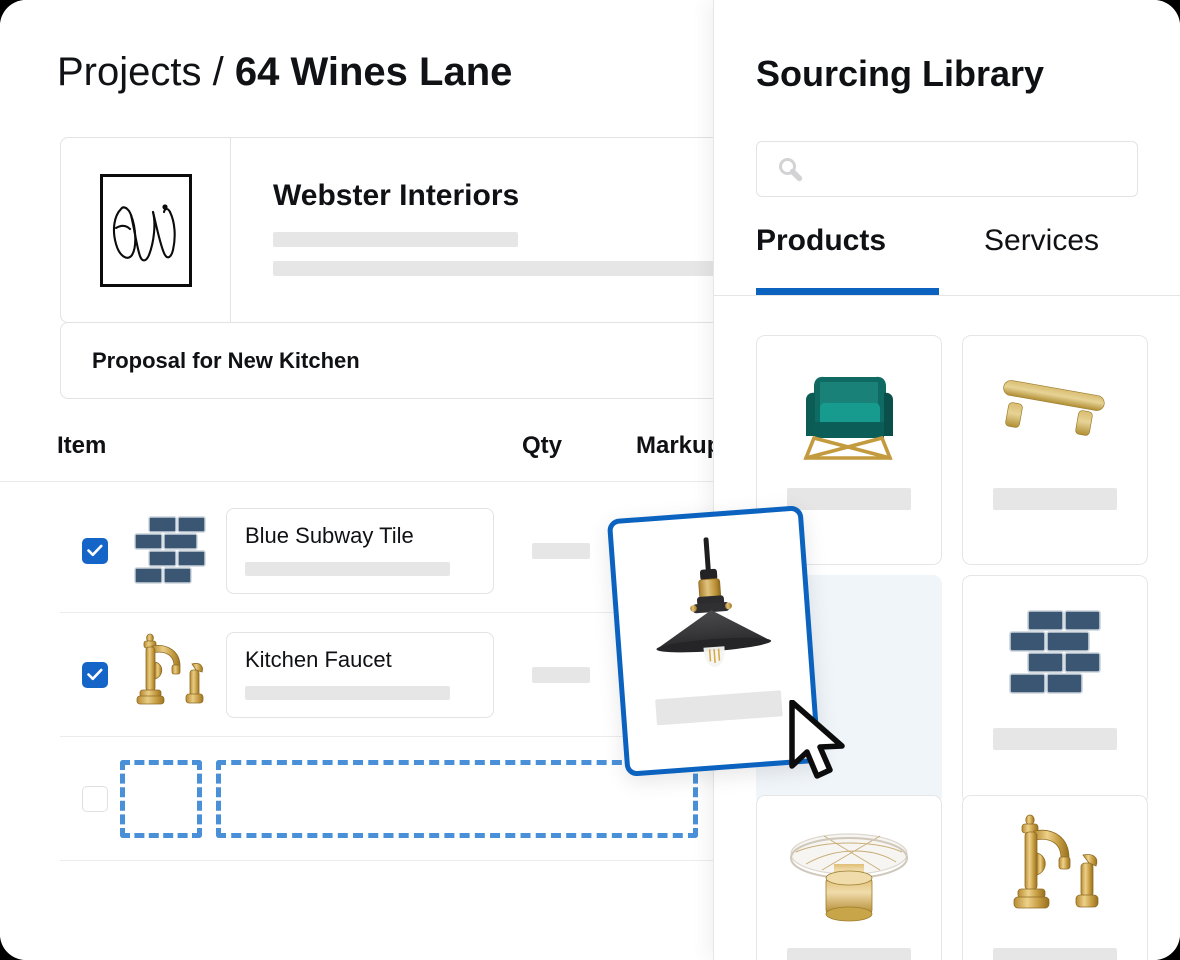 The width and height of the screenshot is (1180, 960). What do you see at coordinates (1054, 408) in the screenshot?
I see `brass-handle-icon` at bounding box center [1054, 408].